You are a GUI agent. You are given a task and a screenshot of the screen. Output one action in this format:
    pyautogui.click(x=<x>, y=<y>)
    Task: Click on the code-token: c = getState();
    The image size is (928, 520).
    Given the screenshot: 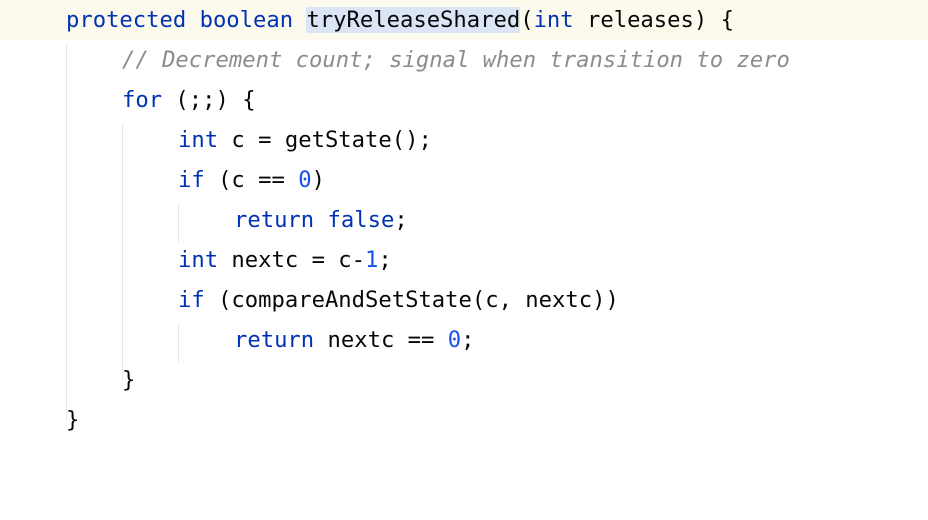 What is the action you would take?
    pyautogui.click(x=325, y=140)
    